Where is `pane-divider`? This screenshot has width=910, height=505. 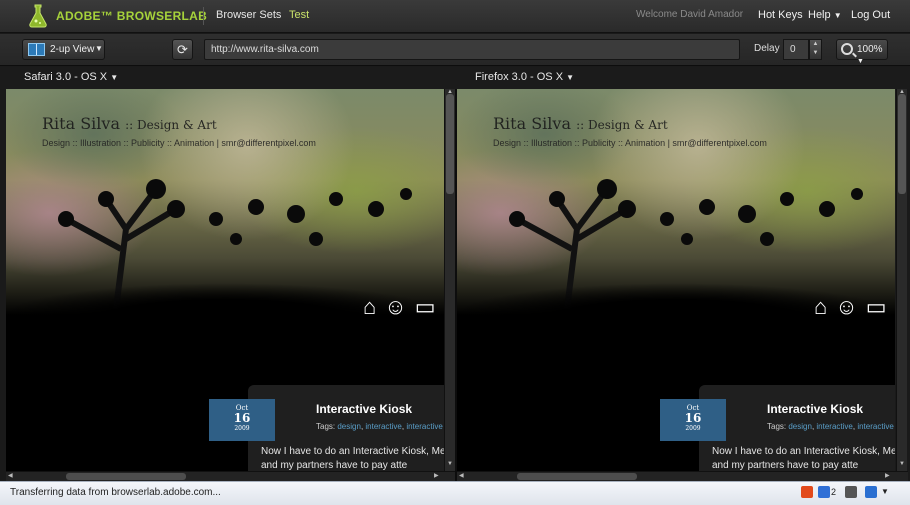 pane-divider is located at coordinates (456, 285).